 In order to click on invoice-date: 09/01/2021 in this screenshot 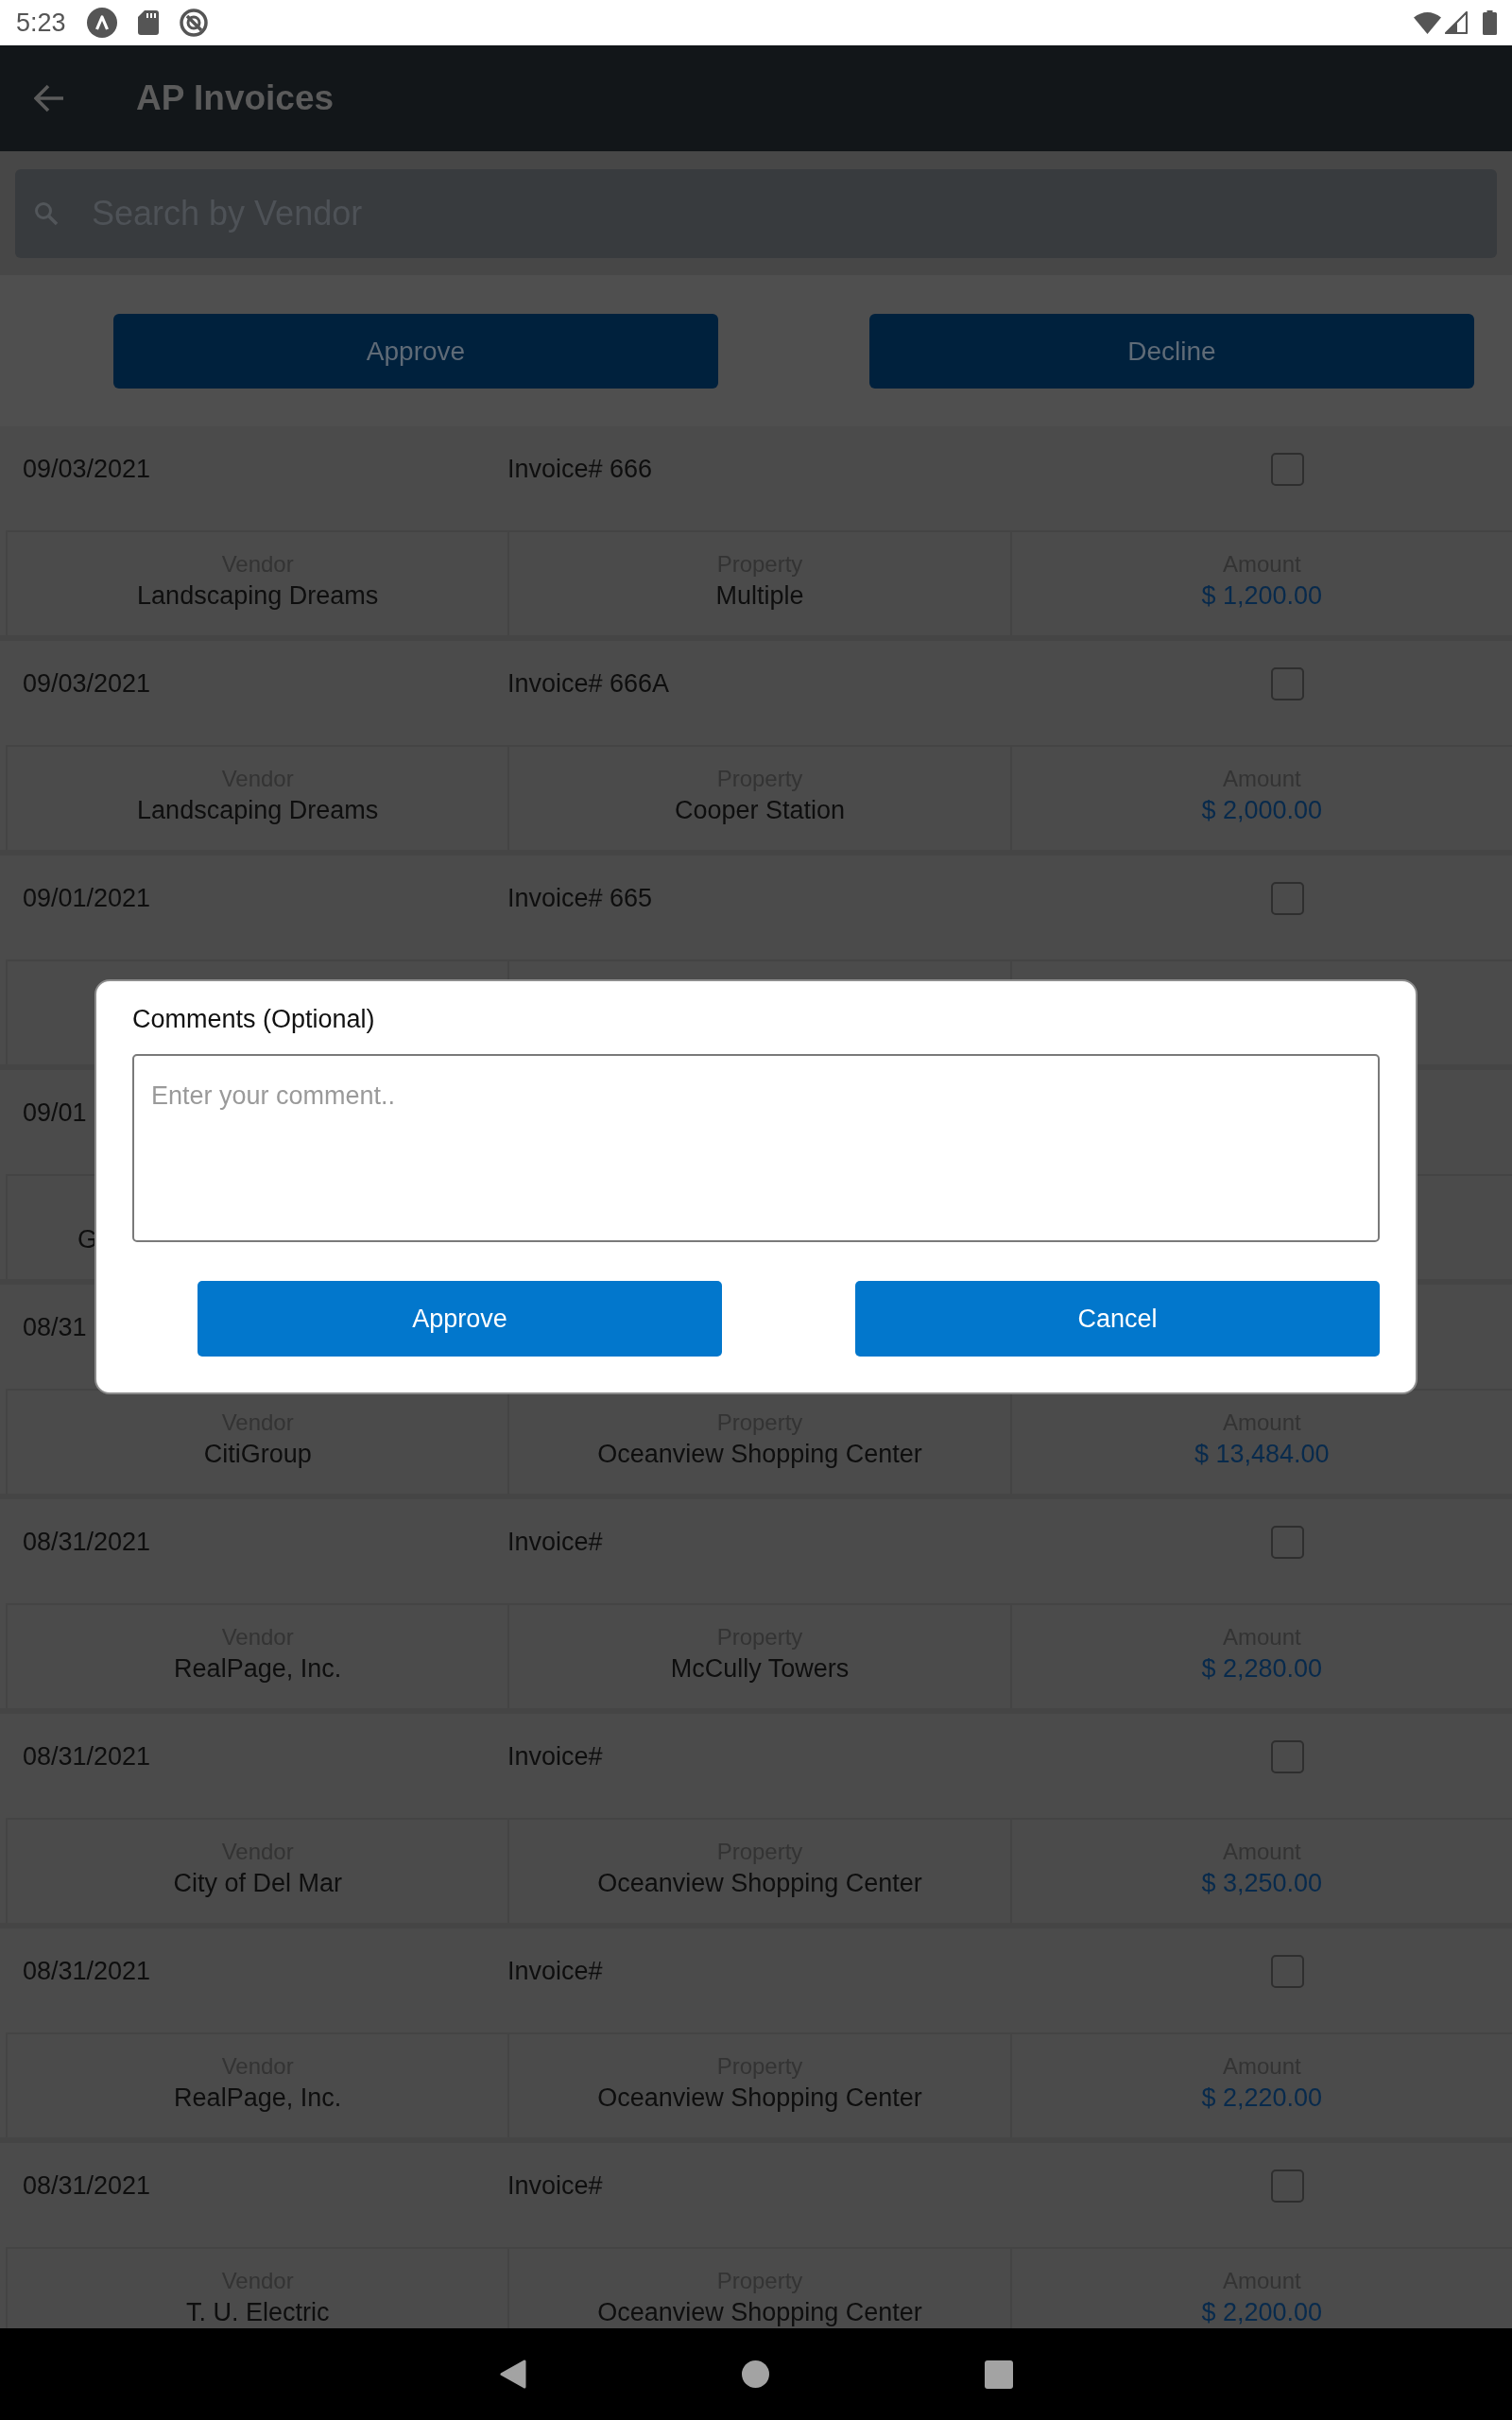, I will do `click(87, 897)`.